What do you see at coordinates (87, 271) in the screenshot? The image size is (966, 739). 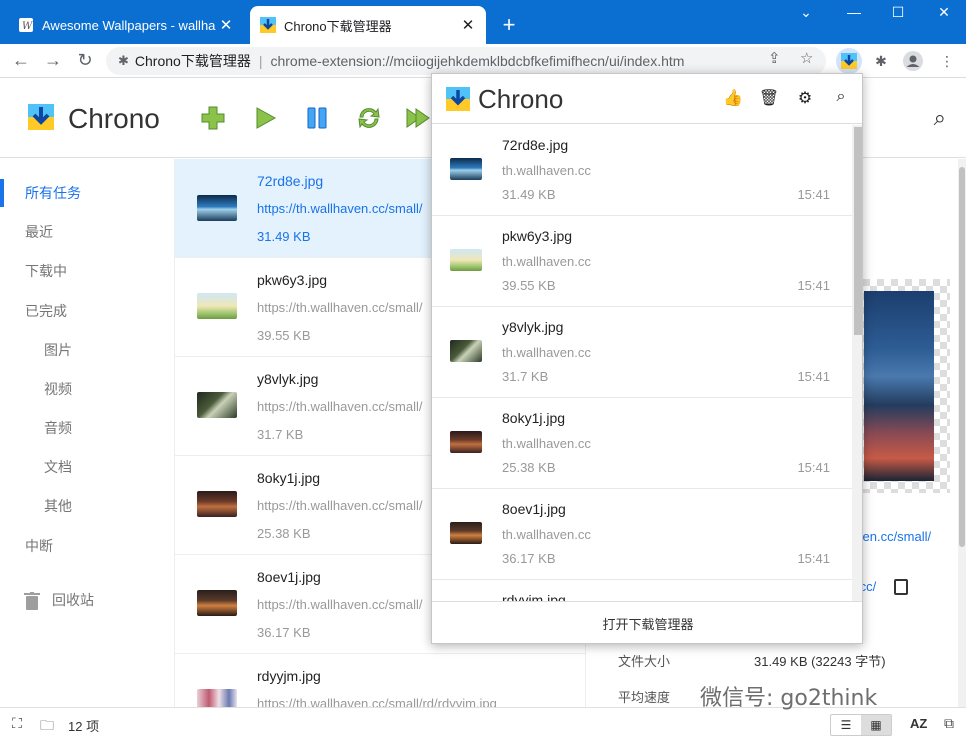 I see `sidebar-item-downloading: 下载中` at bounding box center [87, 271].